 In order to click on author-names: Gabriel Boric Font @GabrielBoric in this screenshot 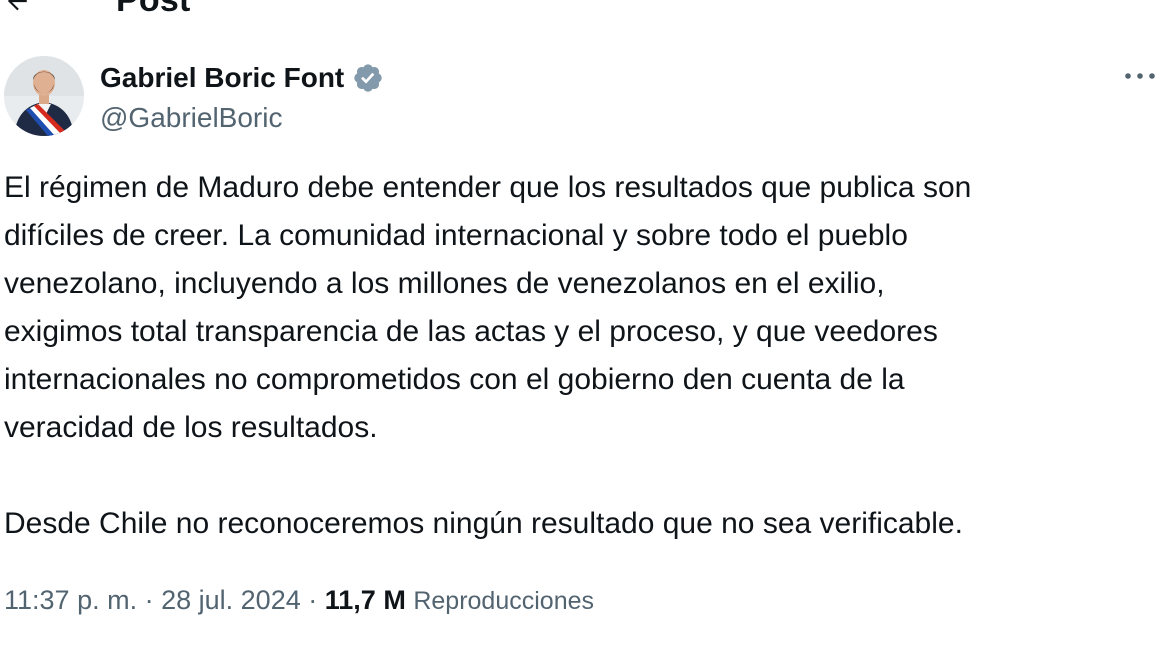, I will do `click(242, 97)`.